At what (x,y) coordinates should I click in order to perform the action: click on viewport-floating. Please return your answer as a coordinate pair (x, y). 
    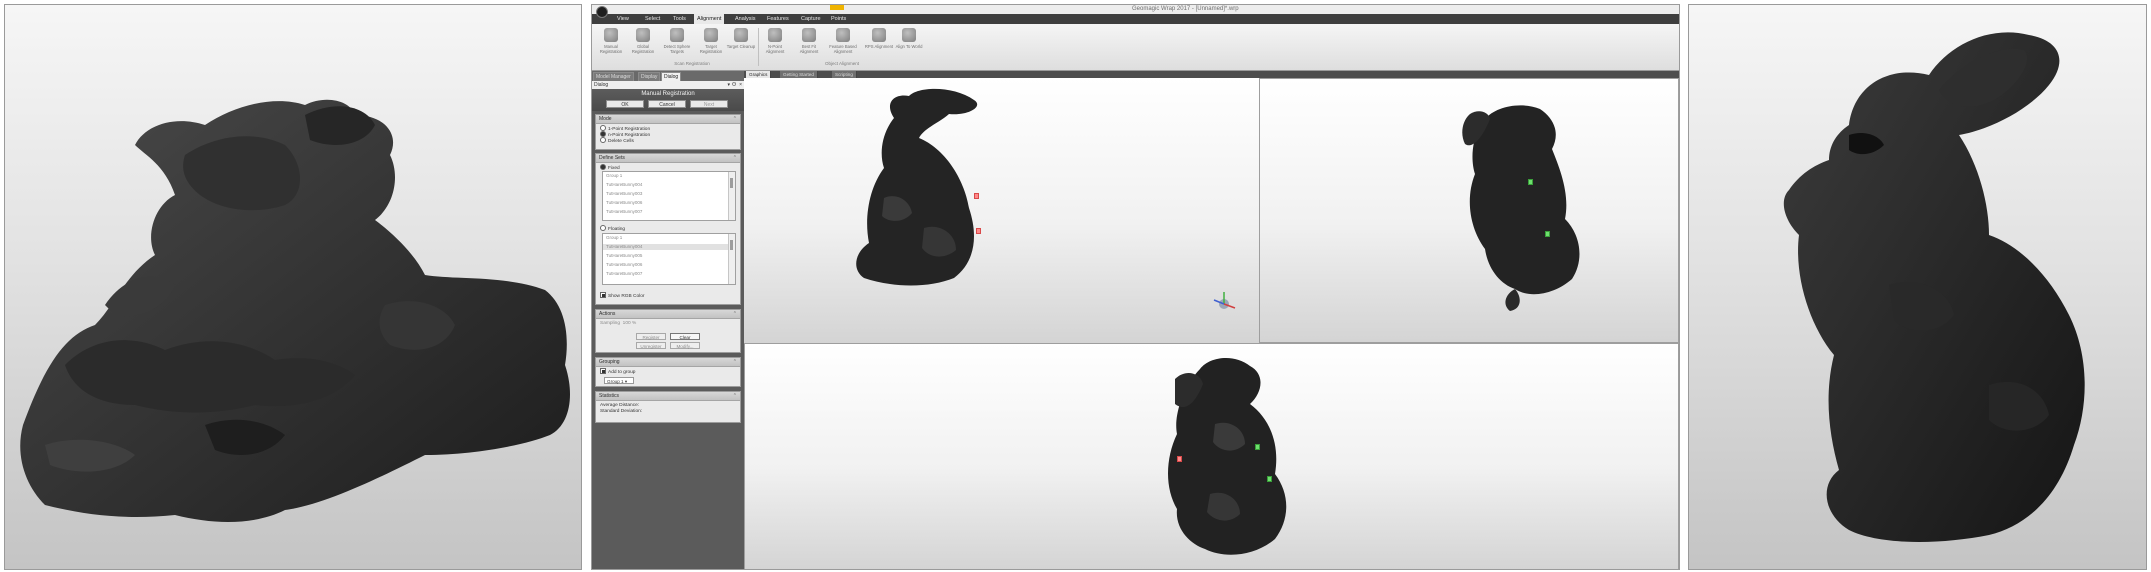
    Looking at the image, I should click on (1469, 210).